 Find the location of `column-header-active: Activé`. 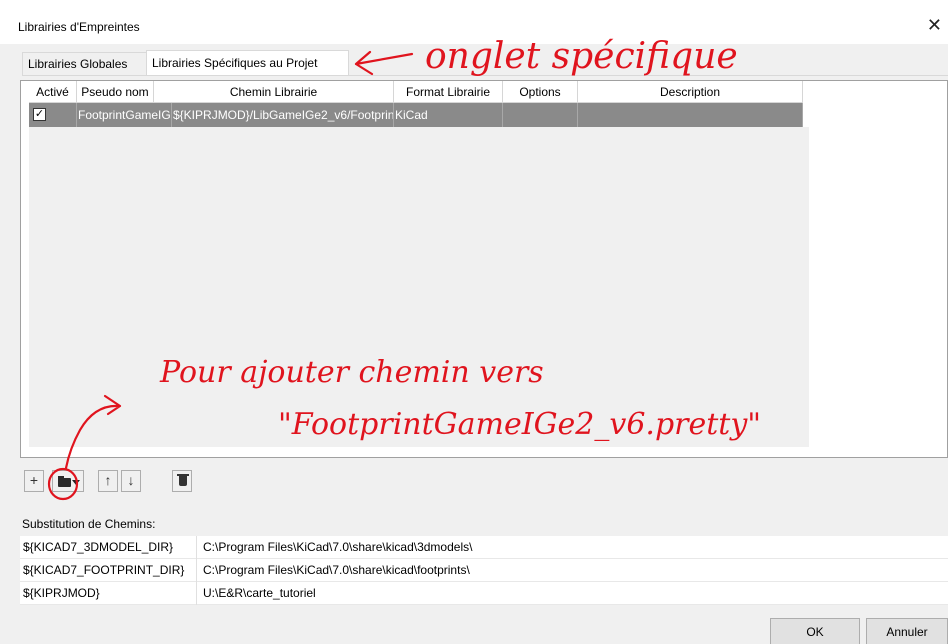

column-header-active: Activé is located at coordinates (53, 92).